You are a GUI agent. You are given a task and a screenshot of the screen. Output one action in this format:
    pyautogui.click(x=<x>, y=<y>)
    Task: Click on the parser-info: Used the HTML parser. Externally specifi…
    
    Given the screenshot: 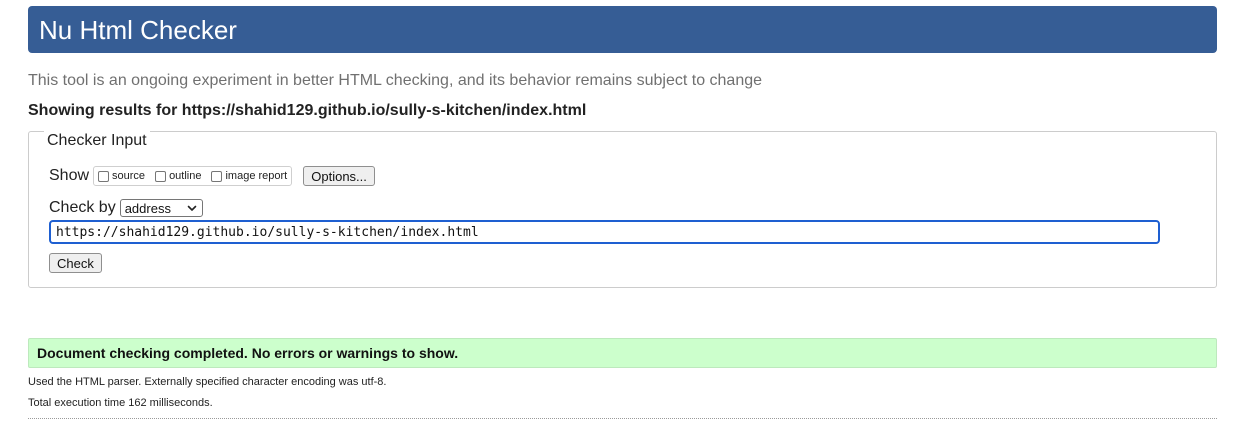 What is the action you would take?
    pyautogui.click(x=207, y=382)
    